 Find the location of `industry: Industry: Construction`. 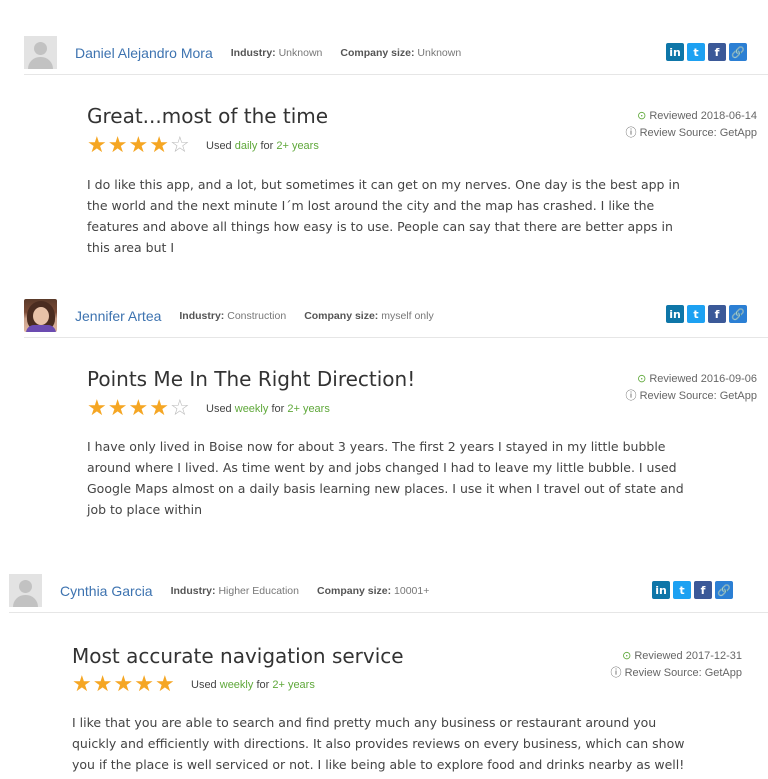

industry: Industry: Construction is located at coordinates (233, 315).